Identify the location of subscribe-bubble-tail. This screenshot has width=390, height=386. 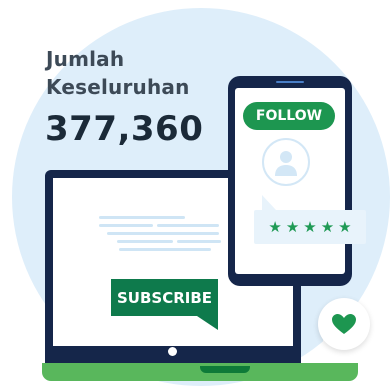
(207, 323).